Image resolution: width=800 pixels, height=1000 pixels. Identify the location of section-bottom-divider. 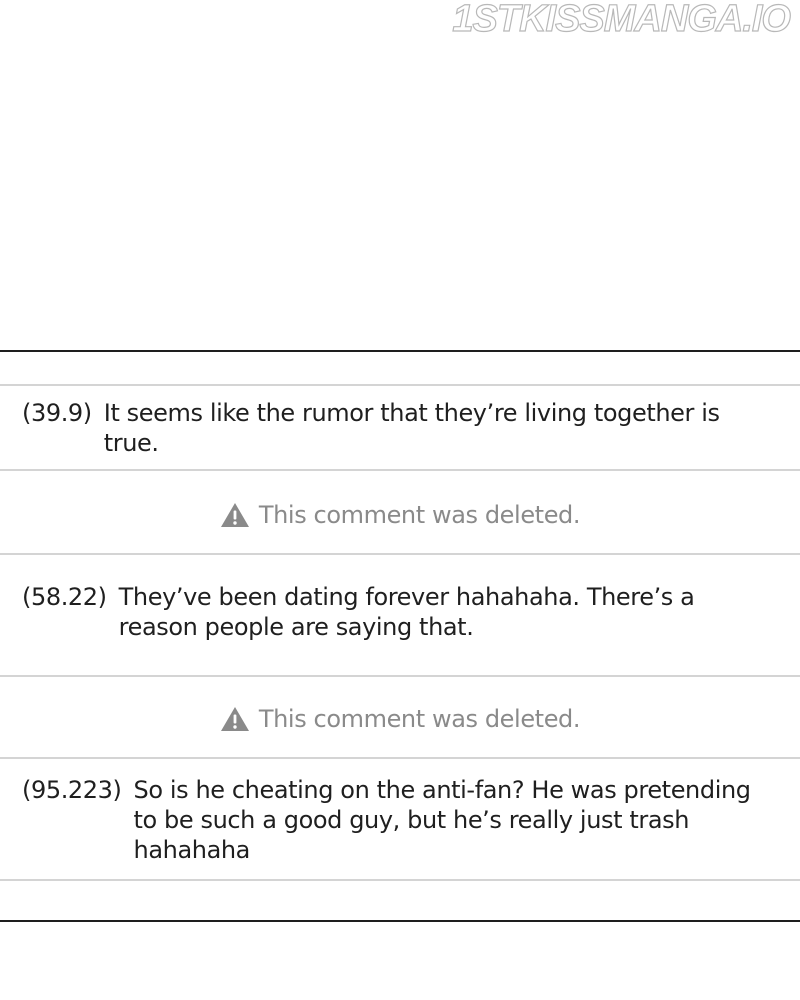
(400, 921).